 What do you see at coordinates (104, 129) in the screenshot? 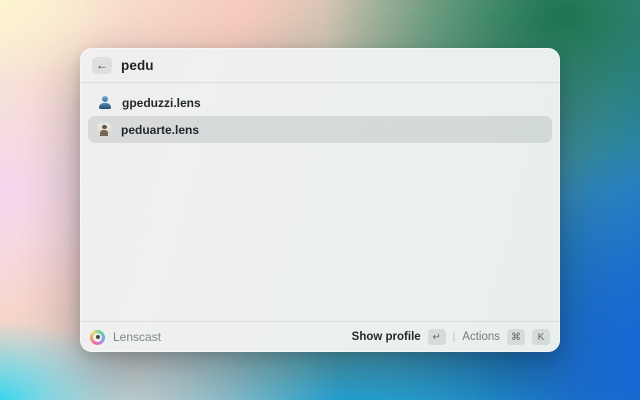
I see `profile-photo-icon` at bounding box center [104, 129].